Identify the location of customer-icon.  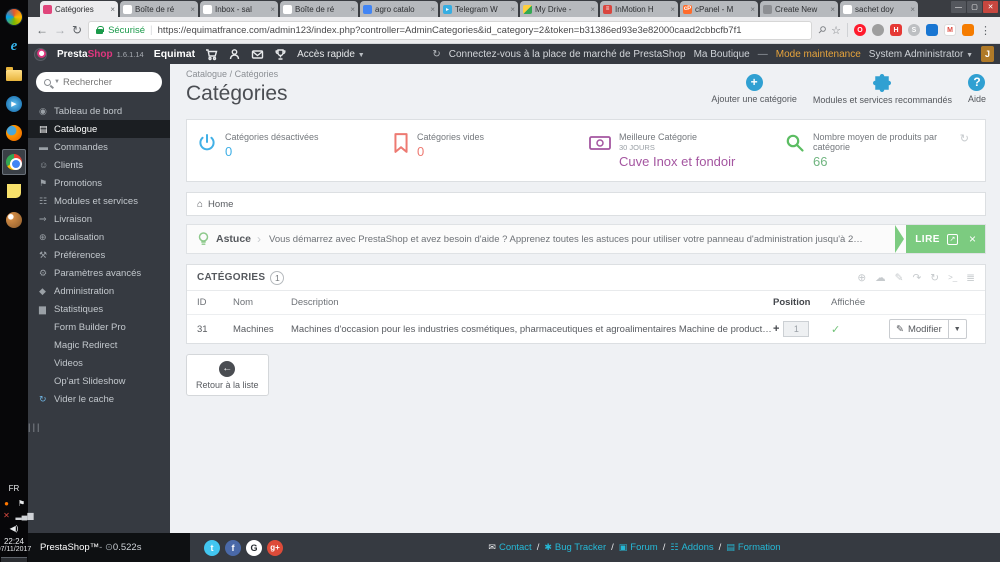
(234, 54).